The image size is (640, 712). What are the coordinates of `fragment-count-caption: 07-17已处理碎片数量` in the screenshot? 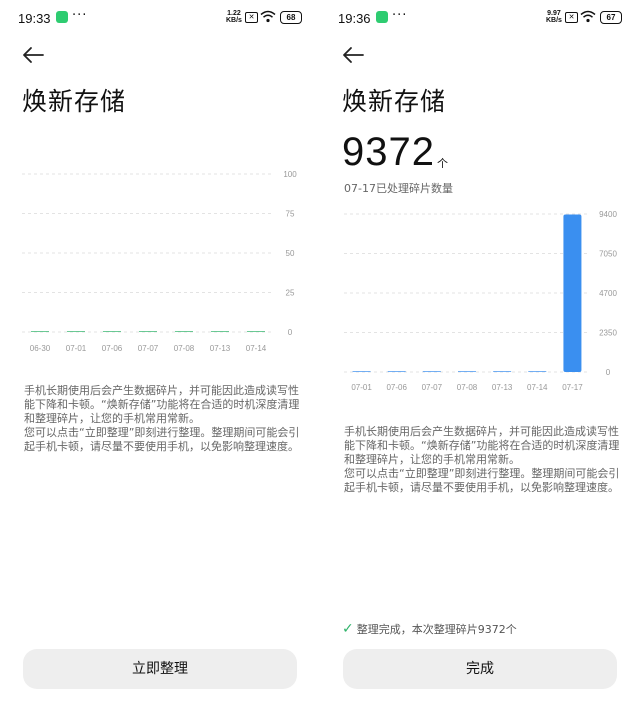 It's located at (398, 188).